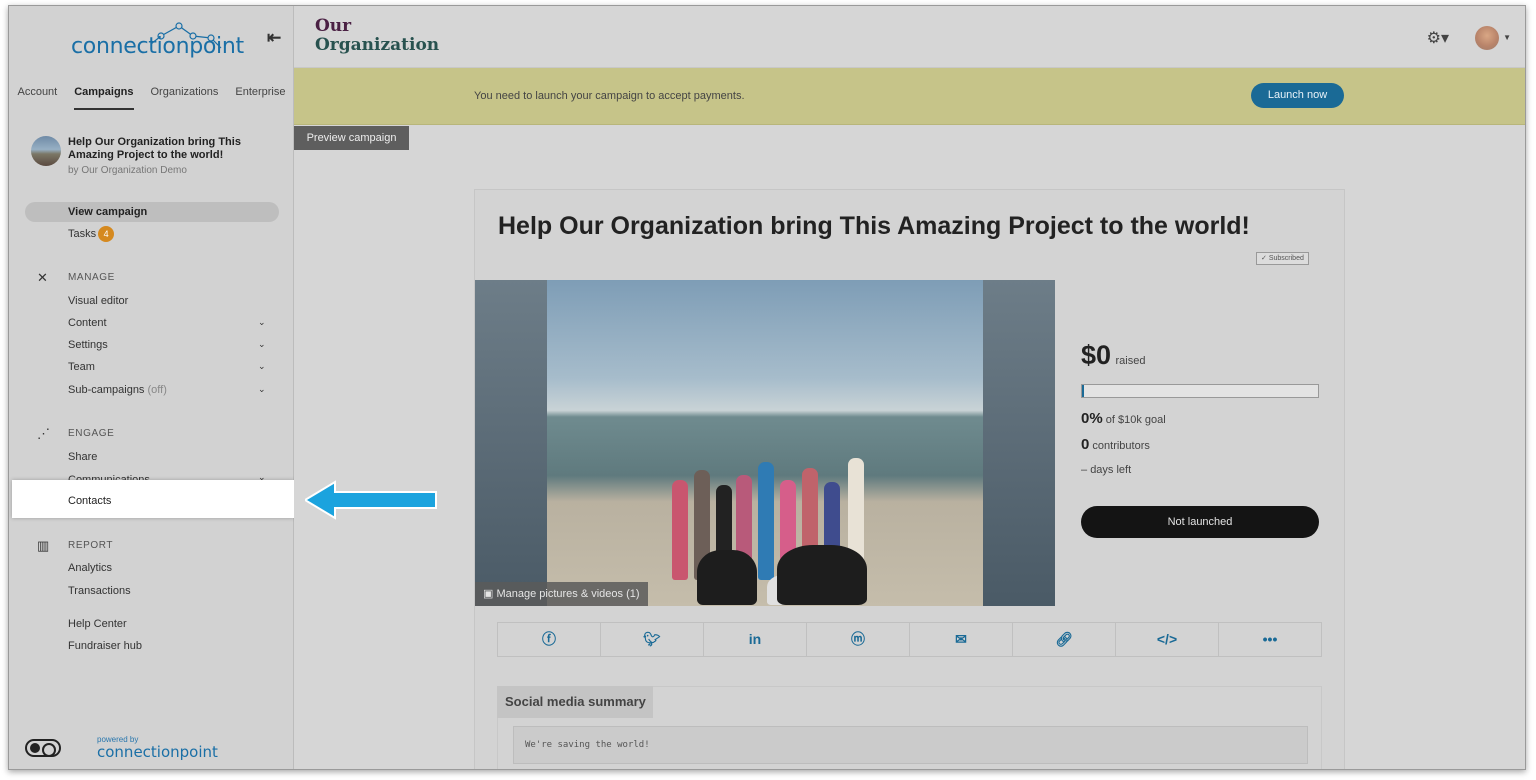  I want to click on sidebar-item-visual-editor: Visual editor, so click(98, 301).